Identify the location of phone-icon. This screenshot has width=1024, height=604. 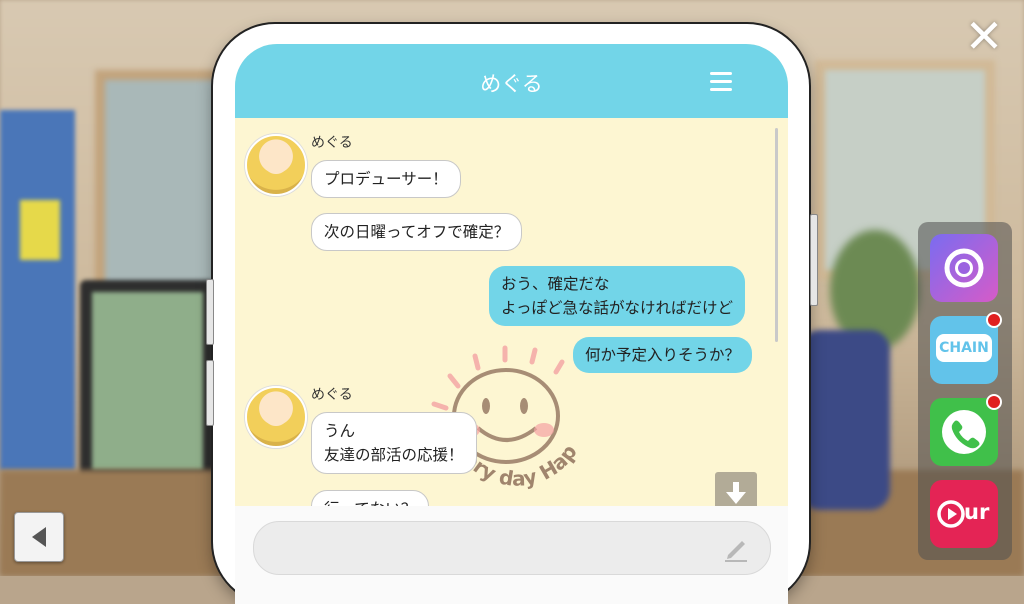
(964, 432).